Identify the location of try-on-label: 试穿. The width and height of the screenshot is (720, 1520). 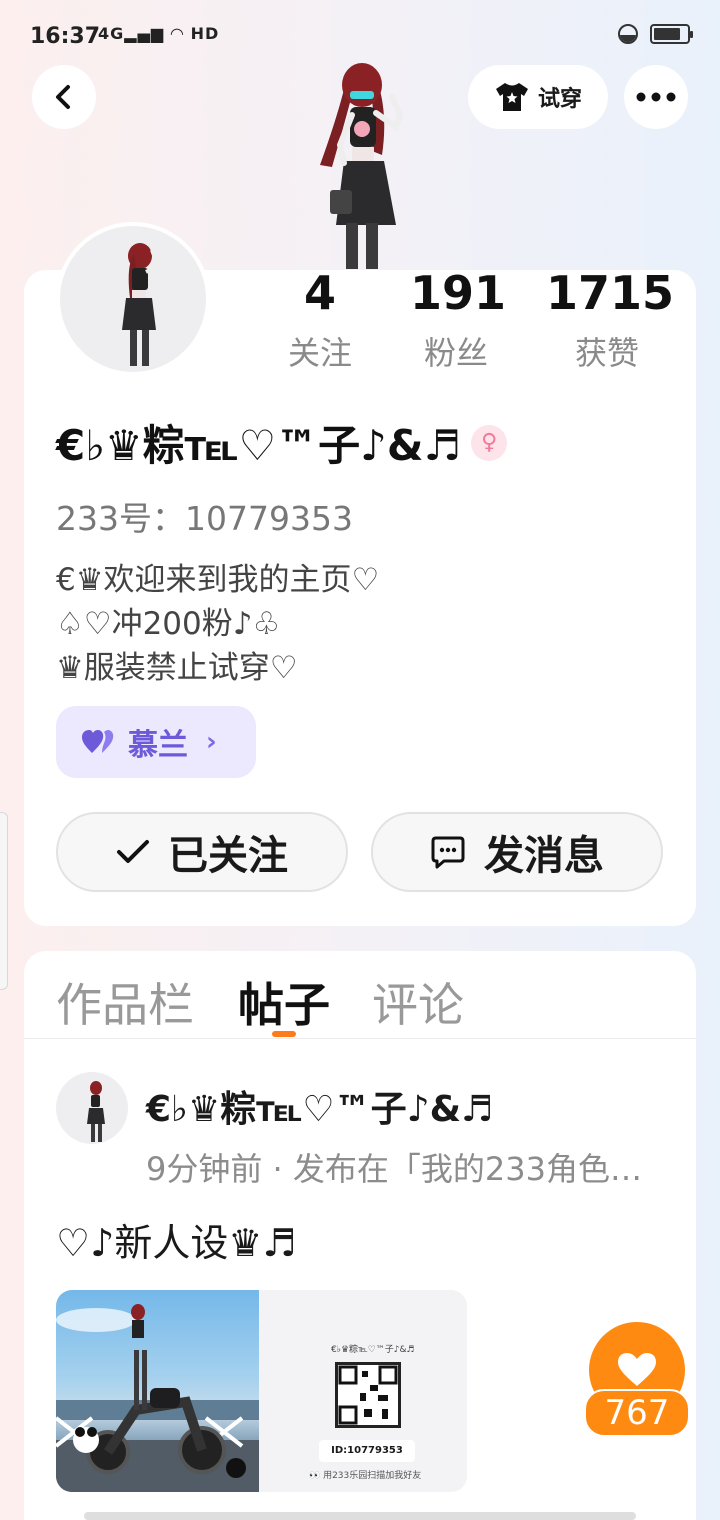
(559, 99).